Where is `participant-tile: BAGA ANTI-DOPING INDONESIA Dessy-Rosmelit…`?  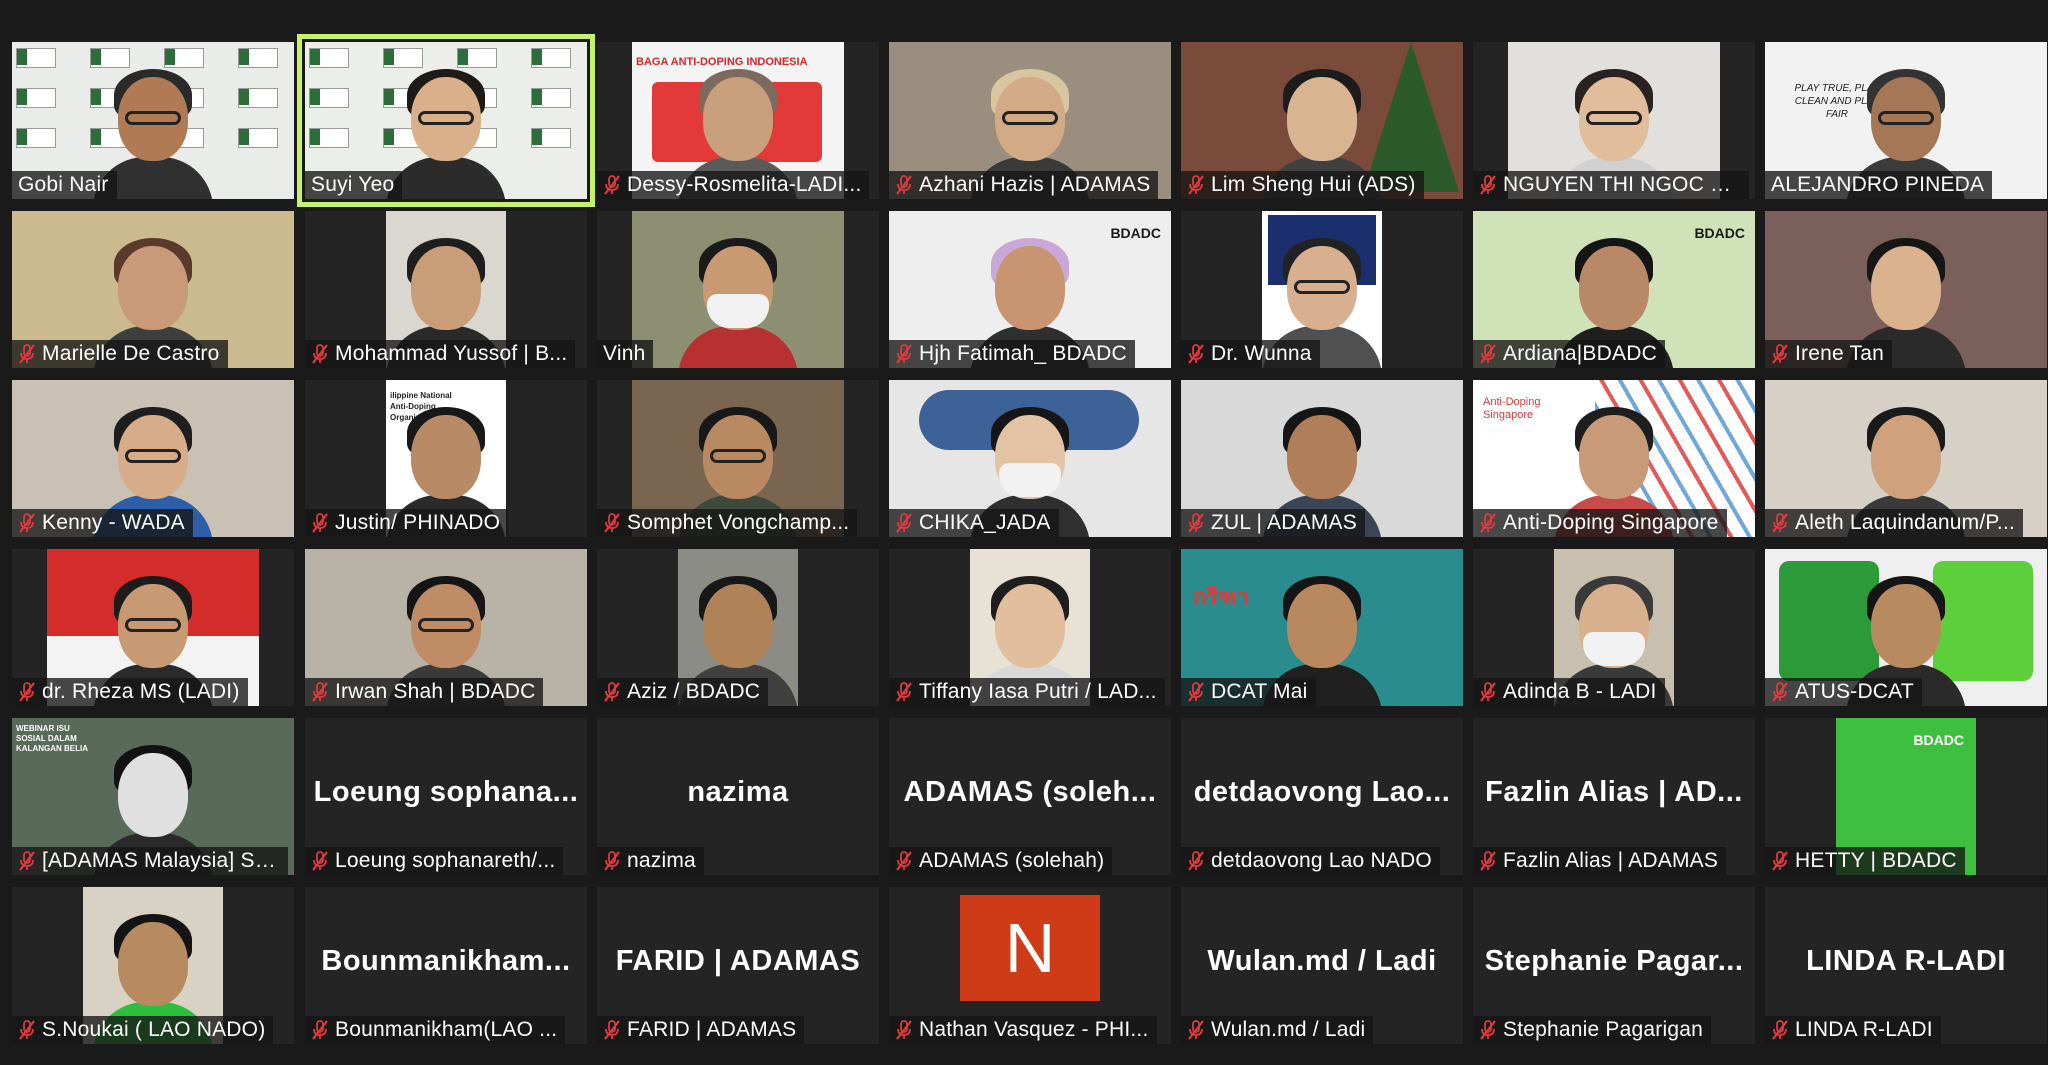 participant-tile: BAGA ANTI-DOPING INDONESIA Dessy-Rosmelit… is located at coordinates (738, 120).